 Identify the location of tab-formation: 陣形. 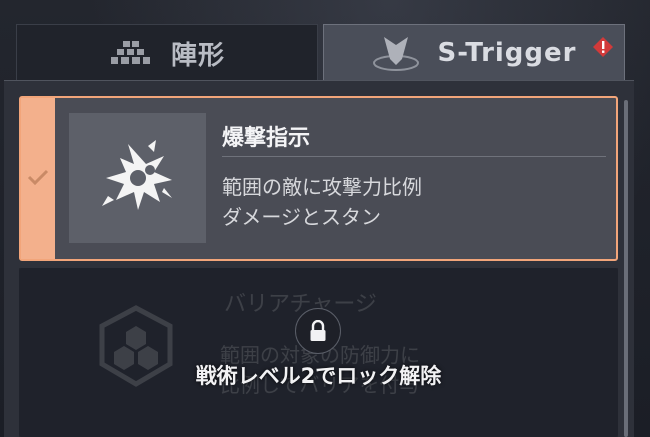
(167, 53).